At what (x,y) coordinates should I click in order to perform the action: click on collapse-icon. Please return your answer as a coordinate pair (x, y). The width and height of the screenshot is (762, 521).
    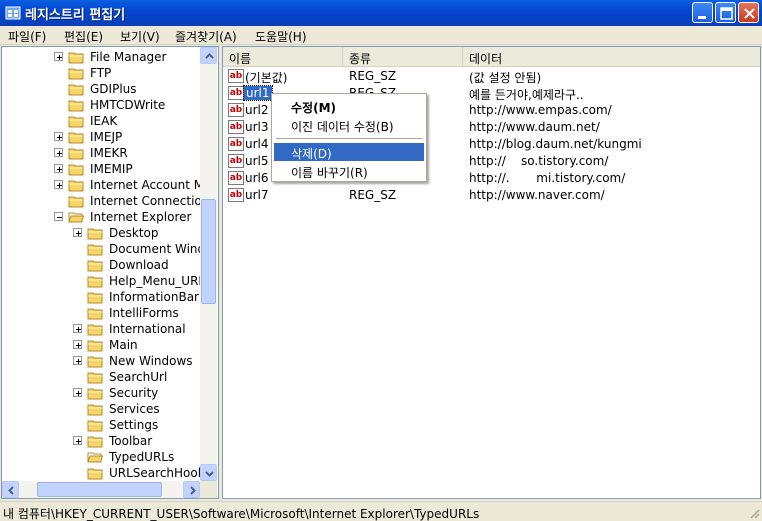
    Looking at the image, I should click on (58, 216).